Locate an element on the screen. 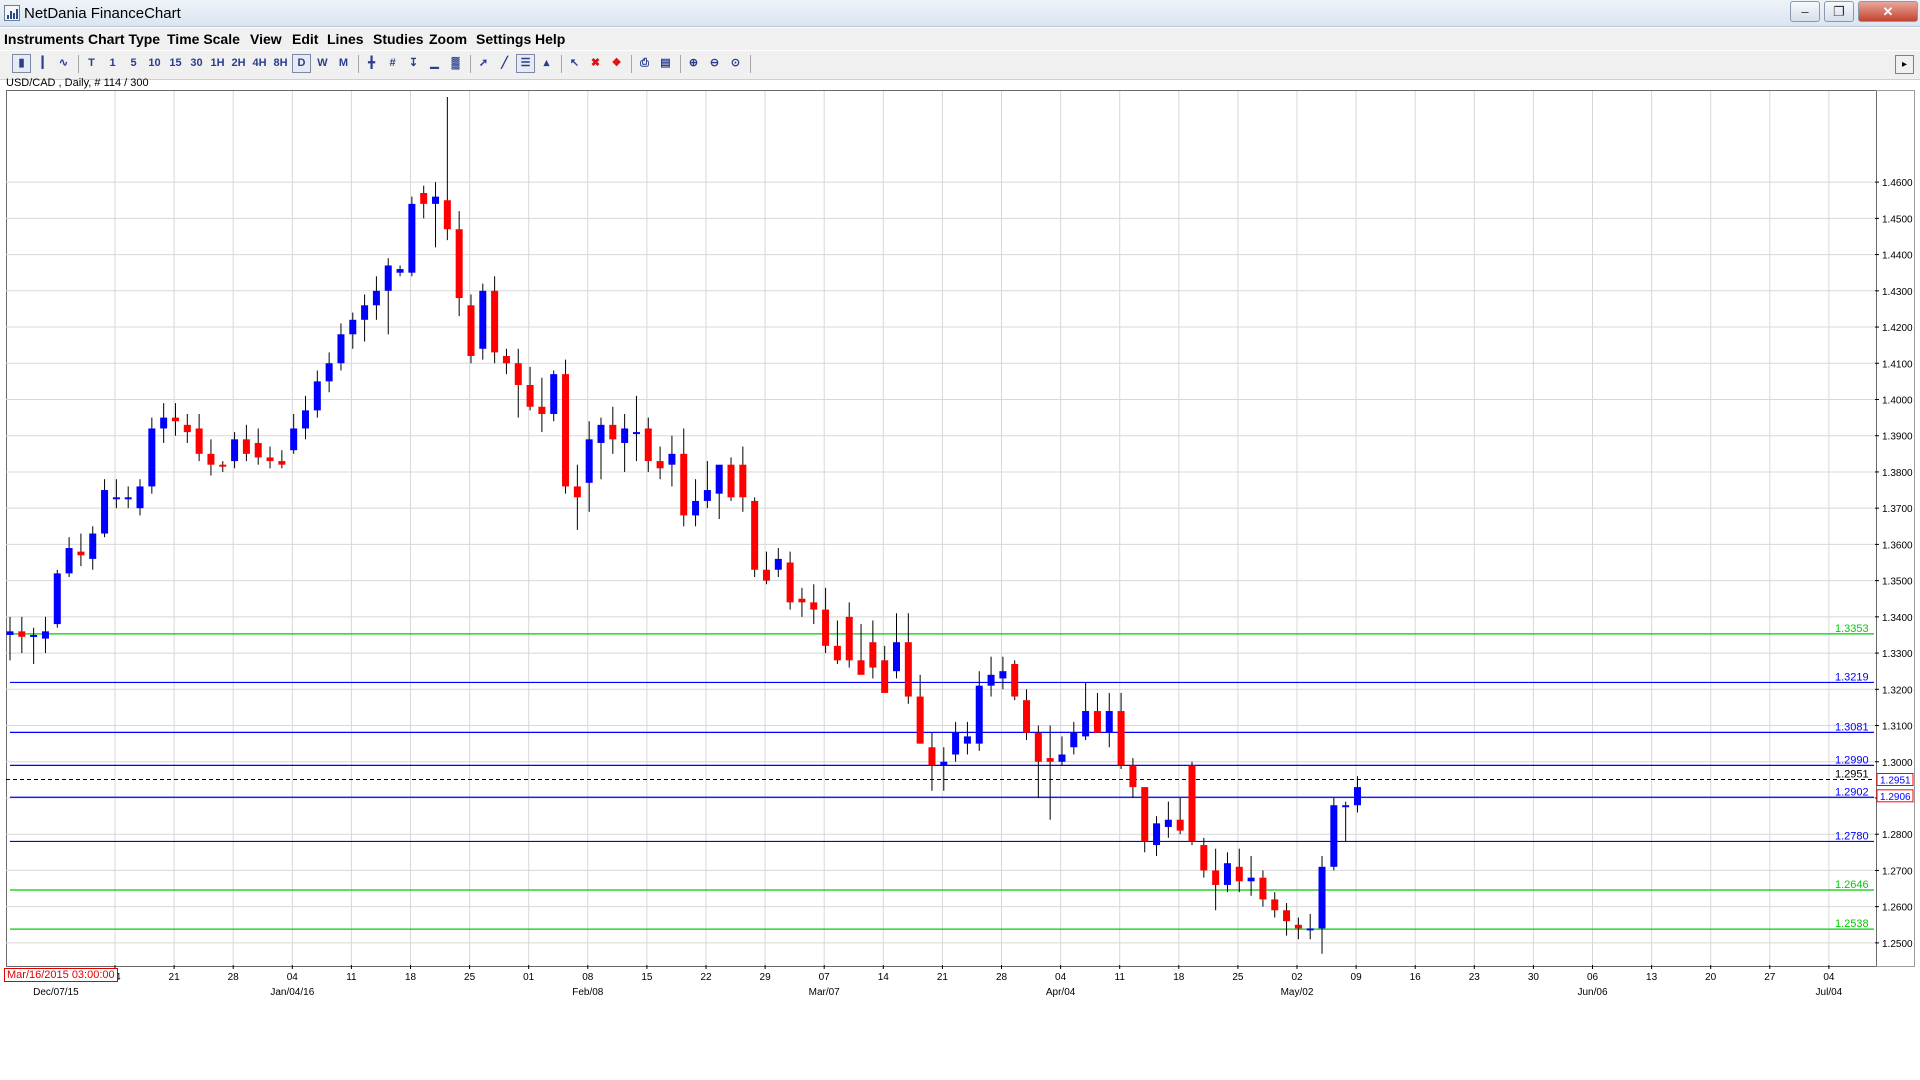 The height and width of the screenshot is (1080, 1920). title-bar: NetDania FinanceChart – ❐ ✕ is located at coordinates (960, 13).